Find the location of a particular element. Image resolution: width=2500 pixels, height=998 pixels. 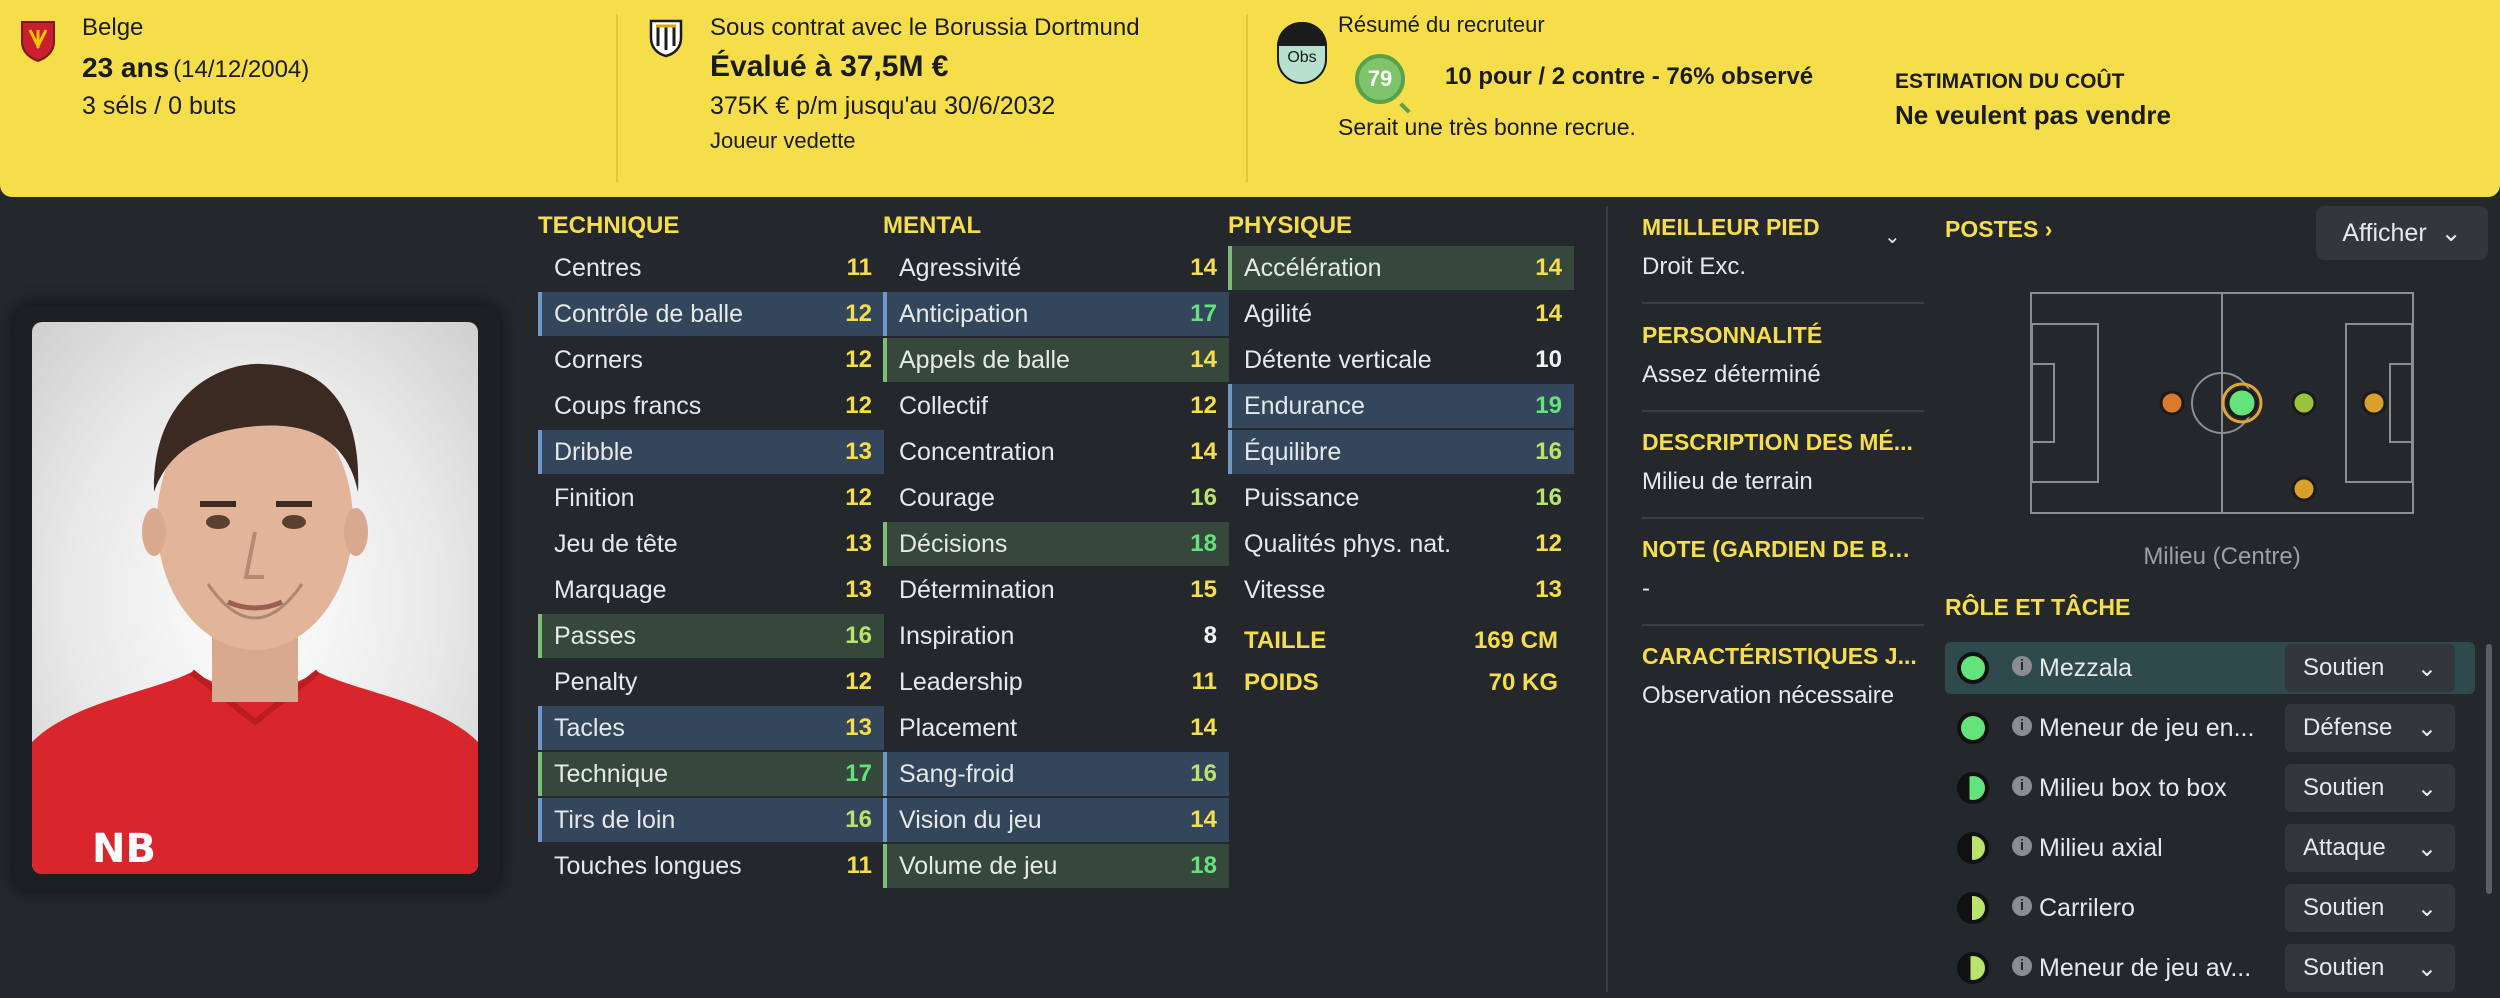

positions-title: POSTES › is located at coordinates (1998, 229).